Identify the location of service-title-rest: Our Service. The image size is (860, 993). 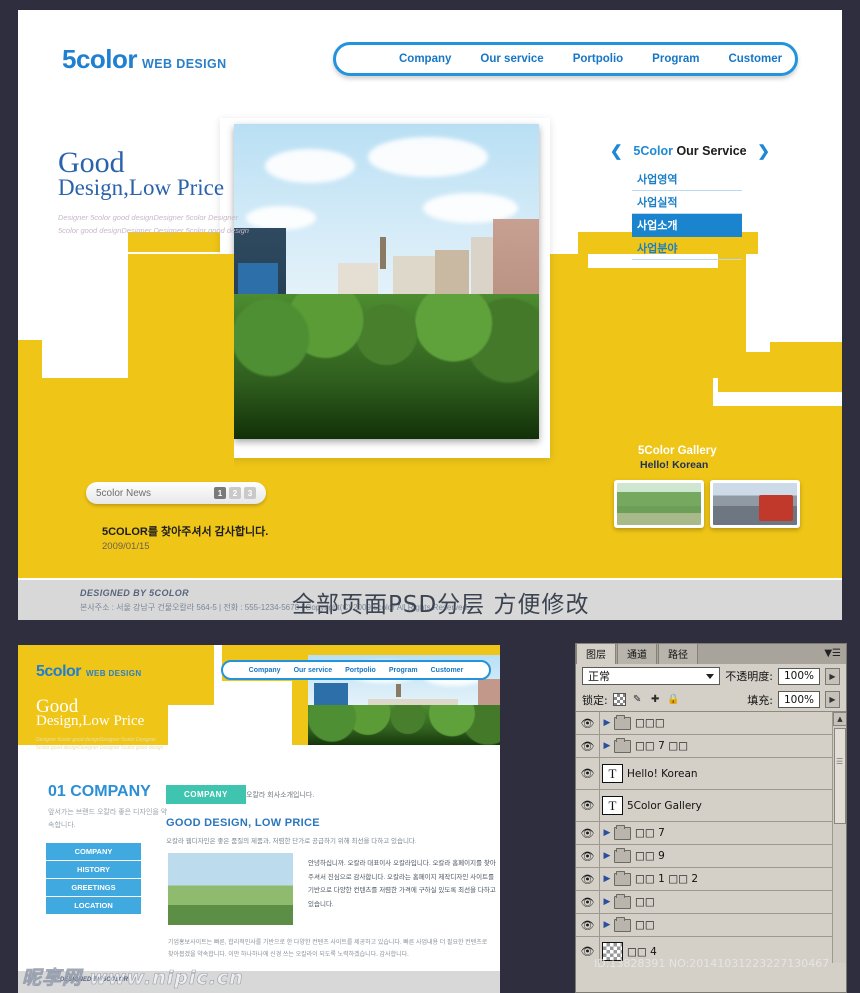
(709, 151).